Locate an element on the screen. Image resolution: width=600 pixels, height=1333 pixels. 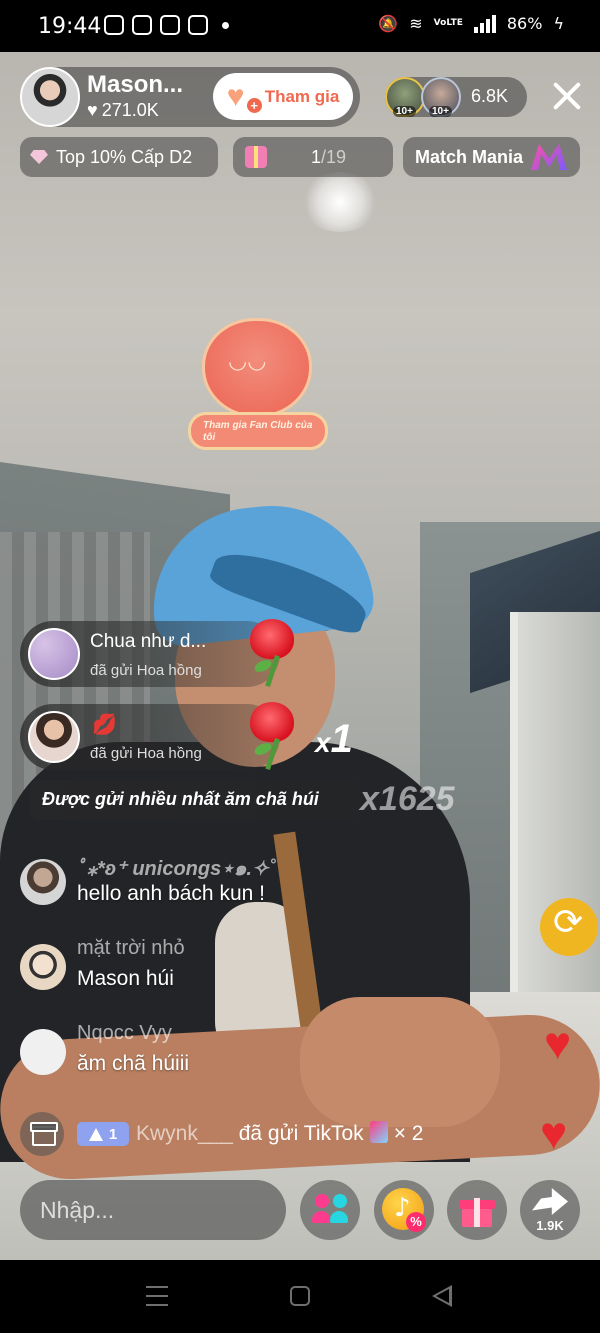
share-count: 1.9K is located at coordinates (550, 1225).